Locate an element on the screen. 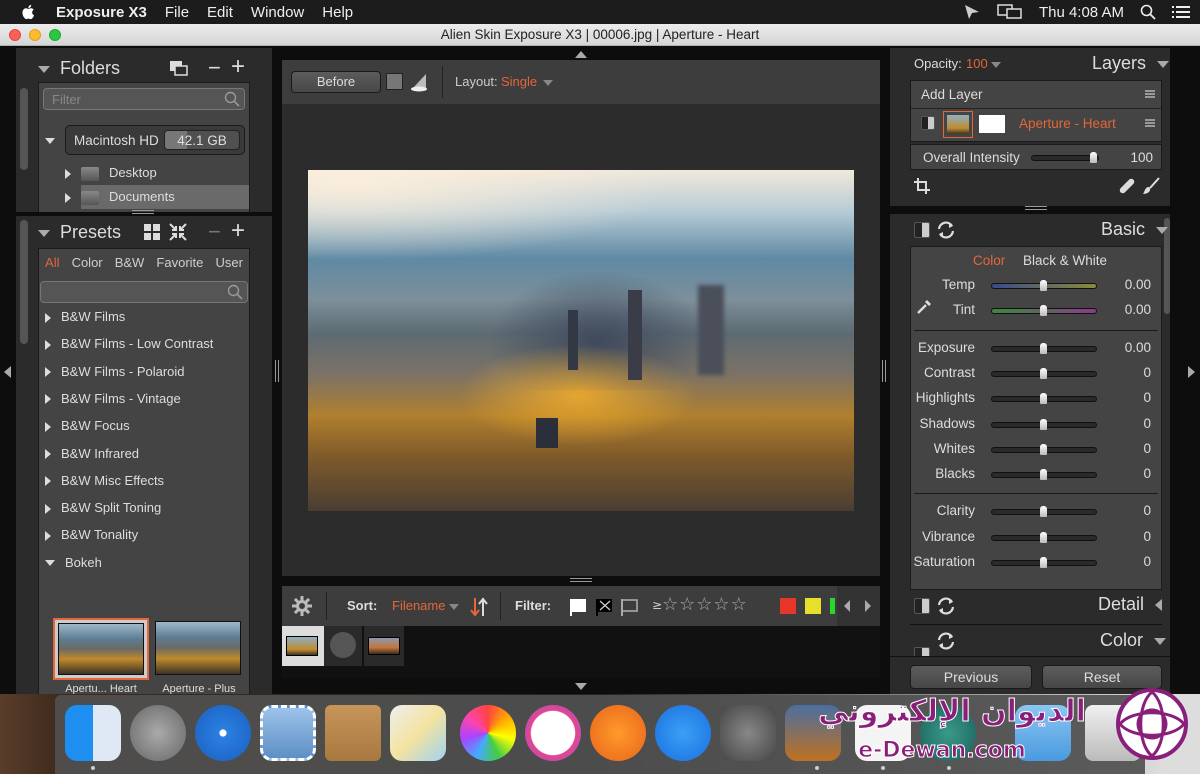 This screenshot has width=1200, height=774. notification-center-icon is located at coordinates (1181, 12).